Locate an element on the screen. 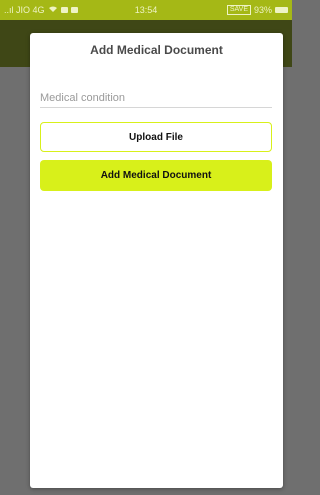 The height and width of the screenshot is (495, 320). gallery-icon is located at coordinates (74, 10).